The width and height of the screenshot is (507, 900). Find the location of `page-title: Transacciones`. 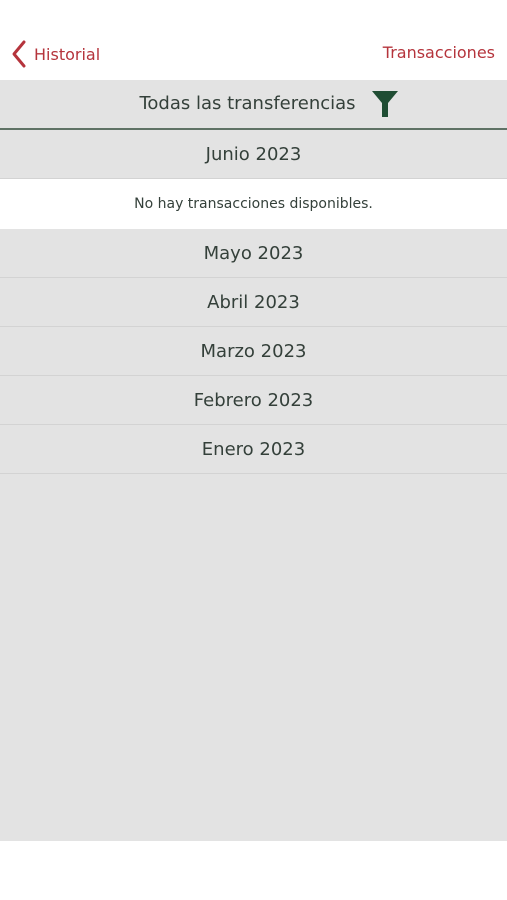

page-title: Transacciones is located at coordinates (438, 52).